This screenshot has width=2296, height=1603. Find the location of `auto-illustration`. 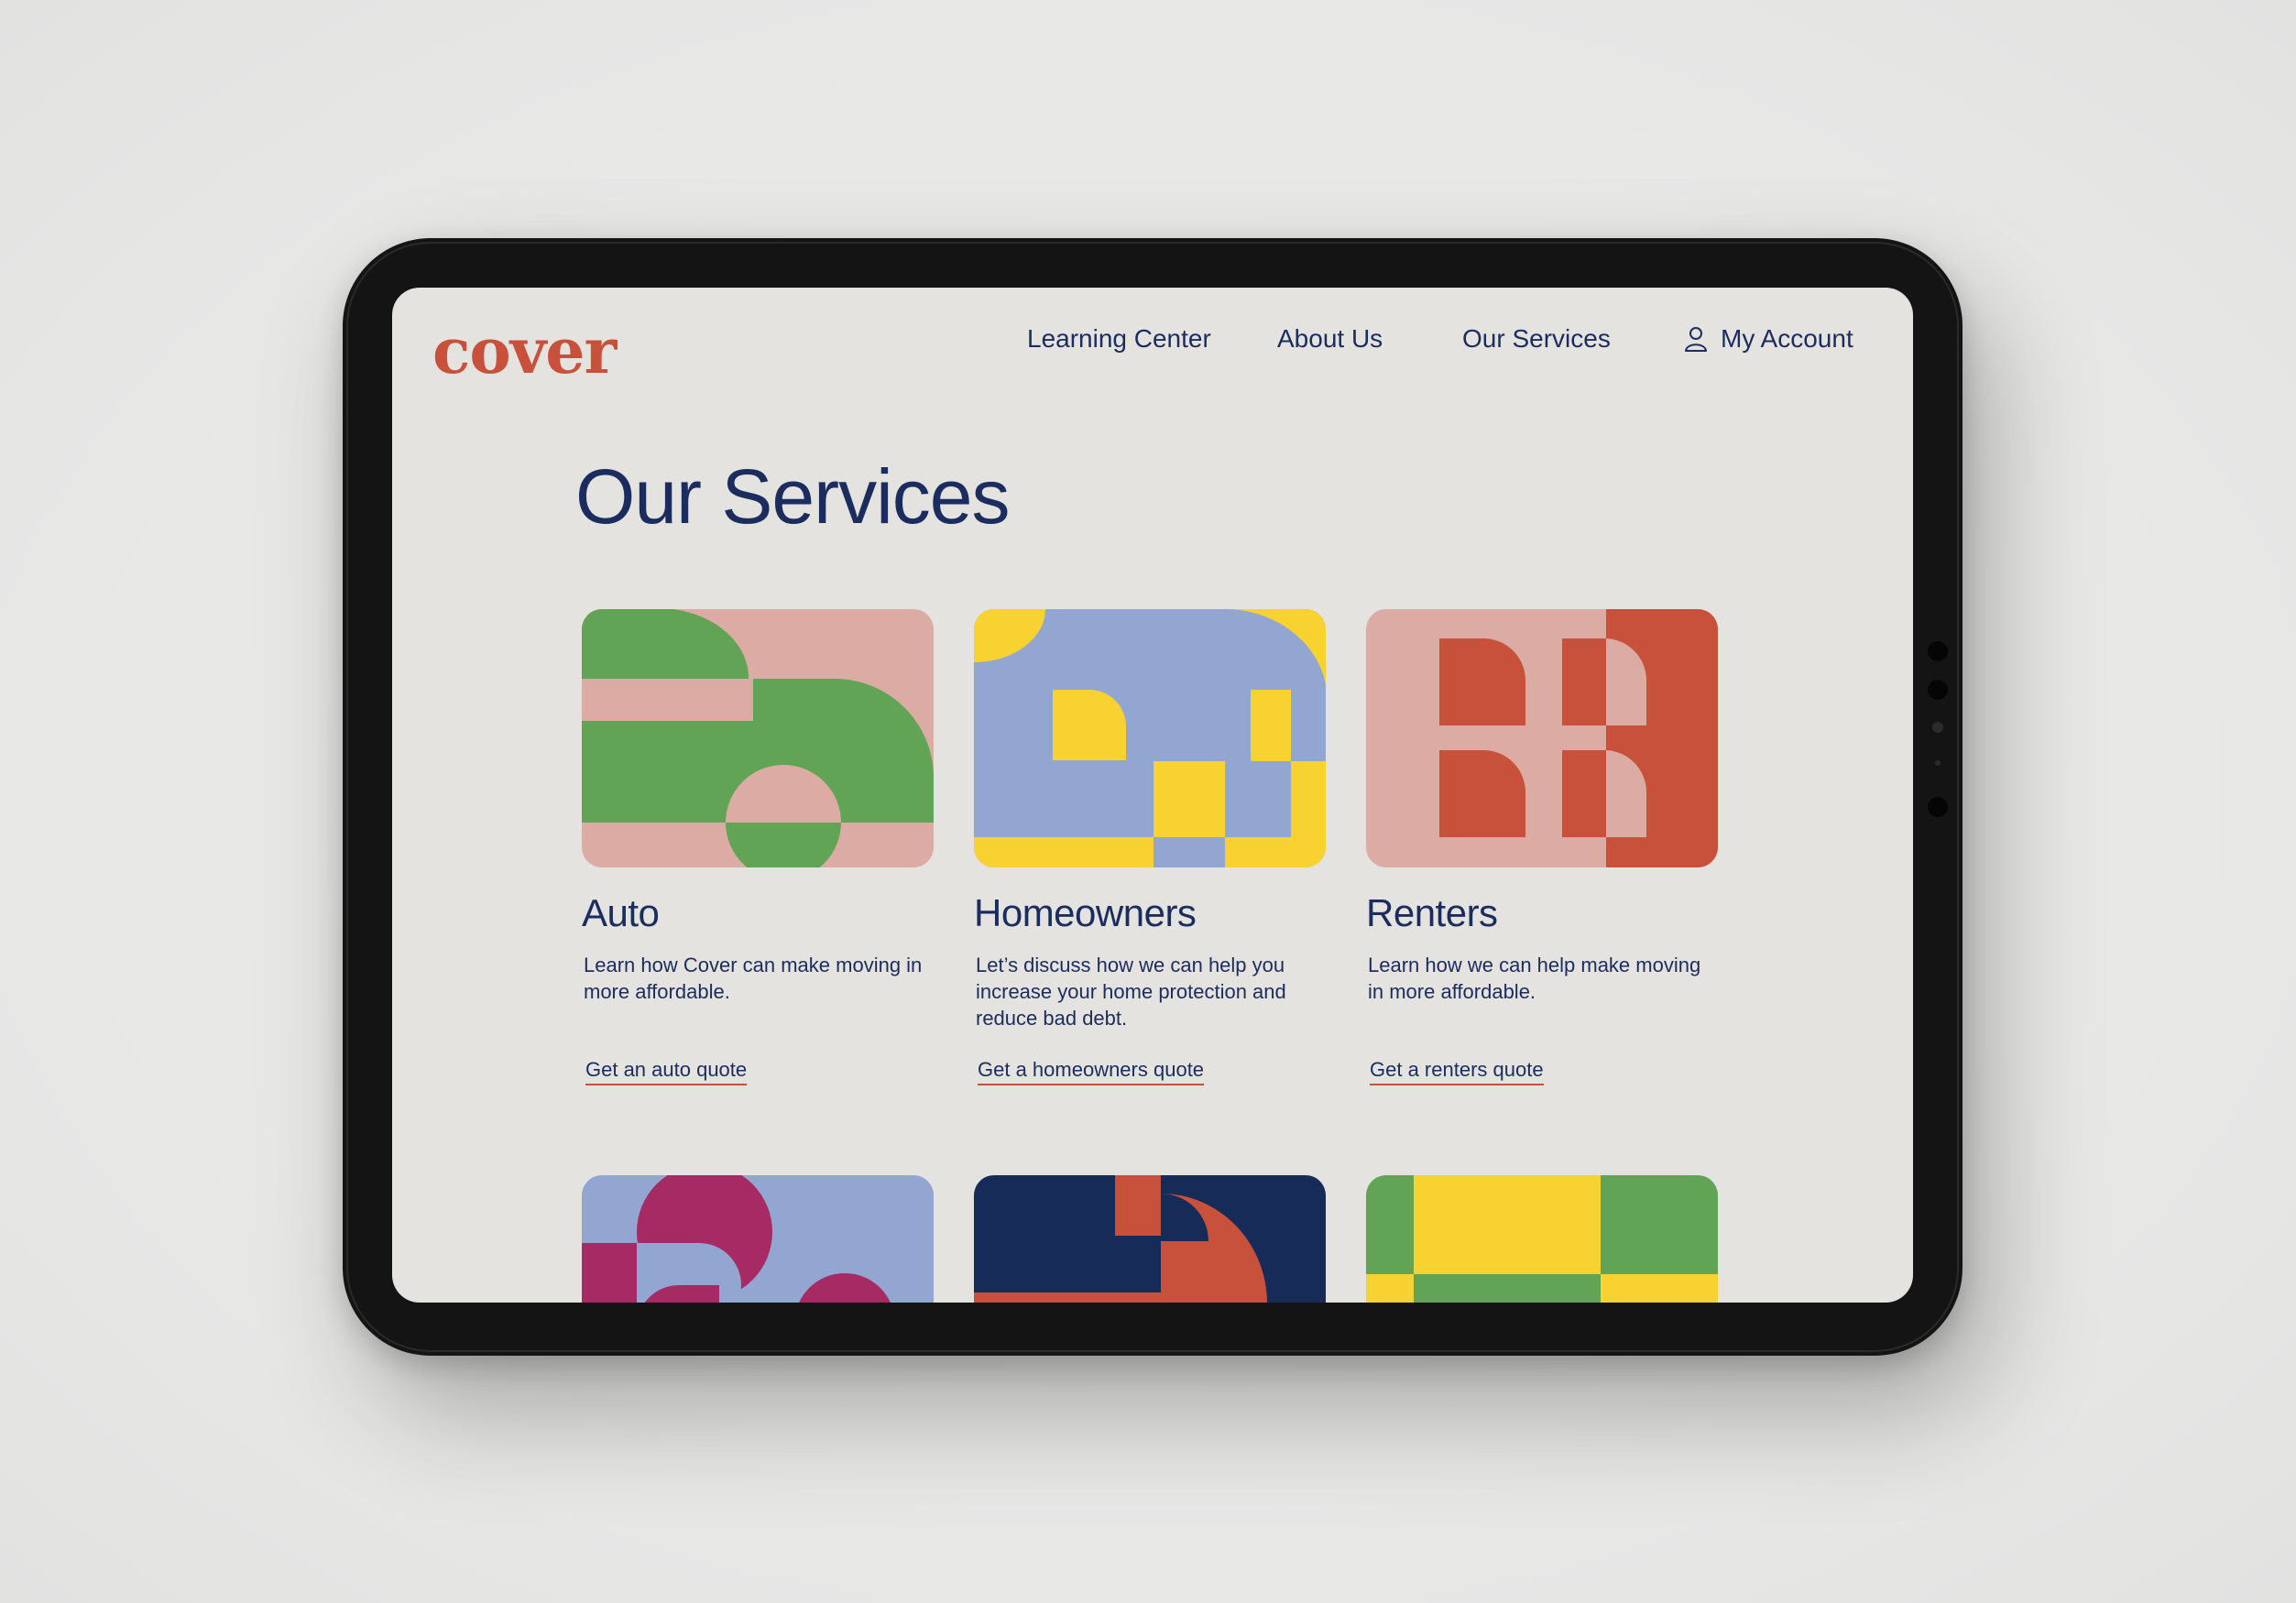

auto-illustration is located at coordinates (758, 738).